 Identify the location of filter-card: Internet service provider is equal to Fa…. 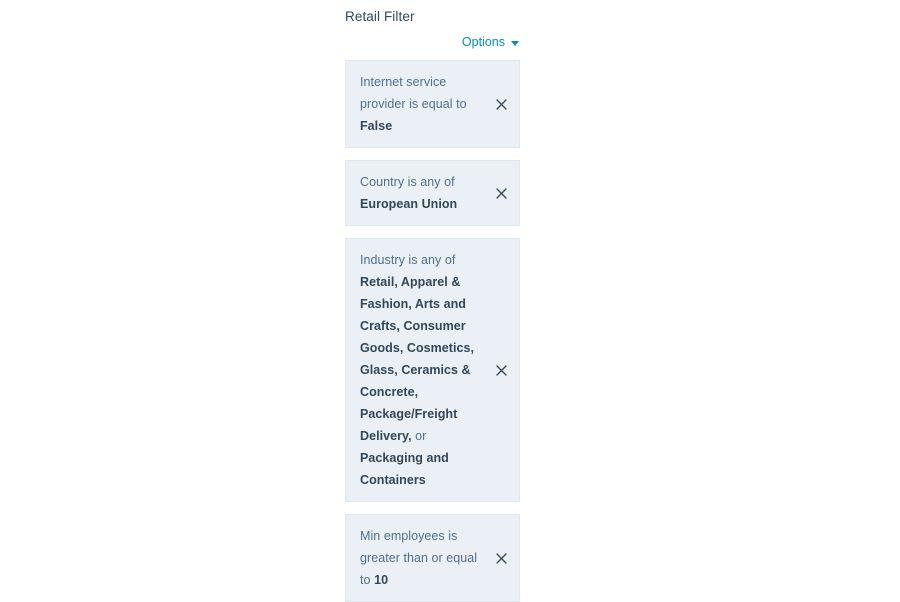
(432, 104).